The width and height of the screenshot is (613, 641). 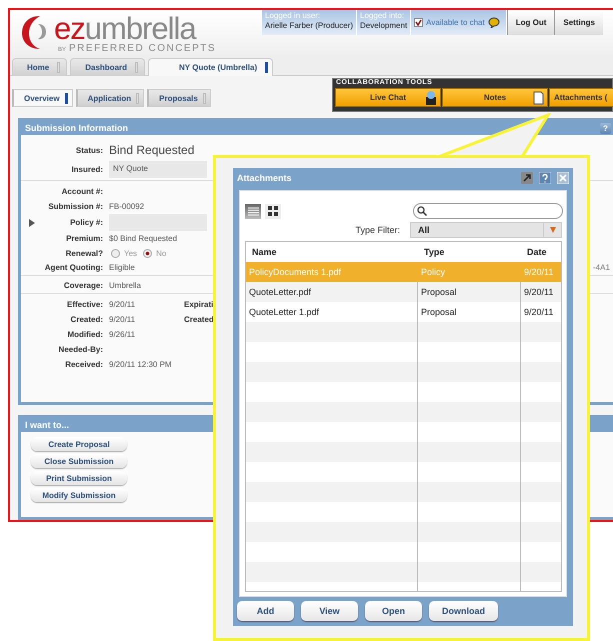 I want to click on search-icon, so click(x=422, y=211).